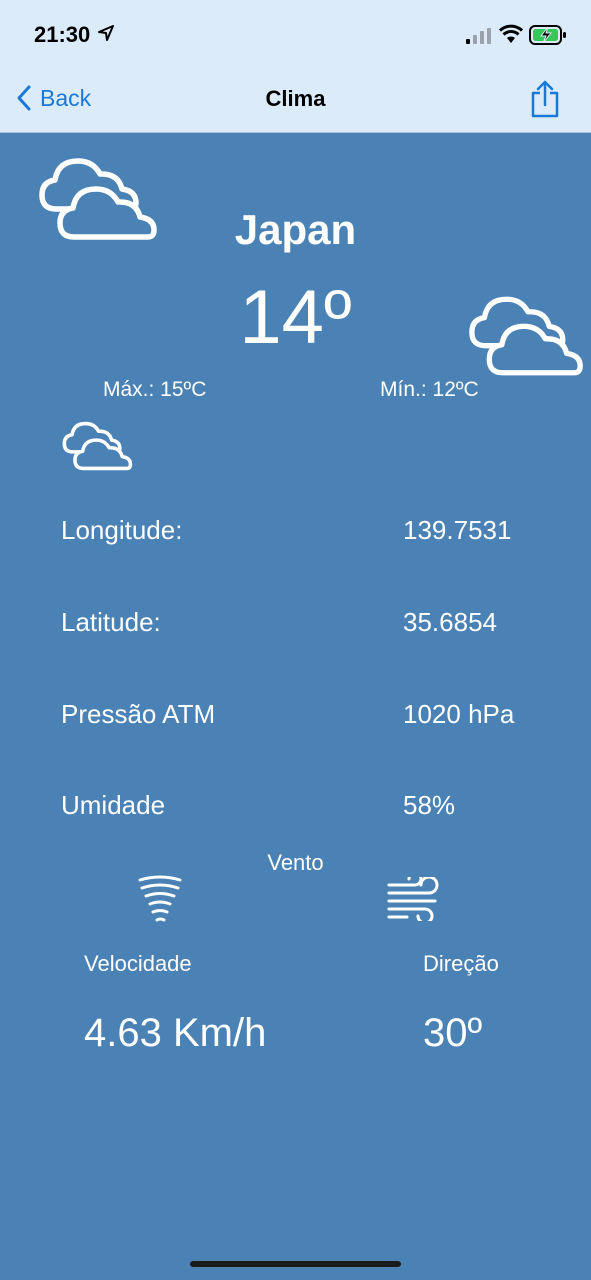 The image size is (591, 1280). I want to click on wind-section-title: Vento, so click(295, 862).